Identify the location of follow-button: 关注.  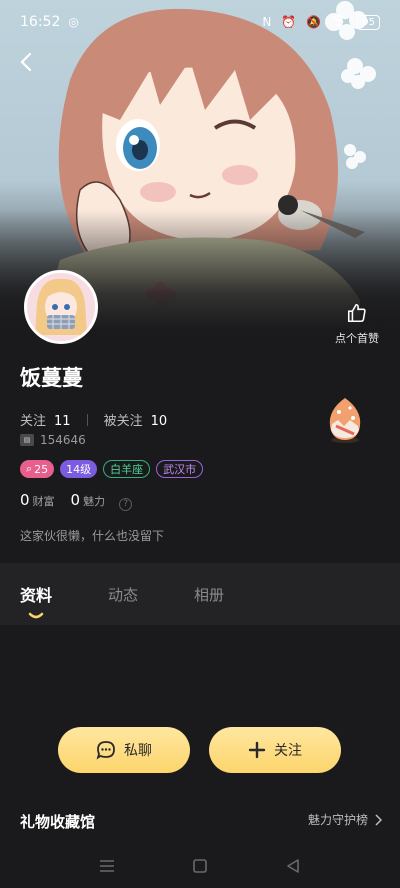
(275, 750).